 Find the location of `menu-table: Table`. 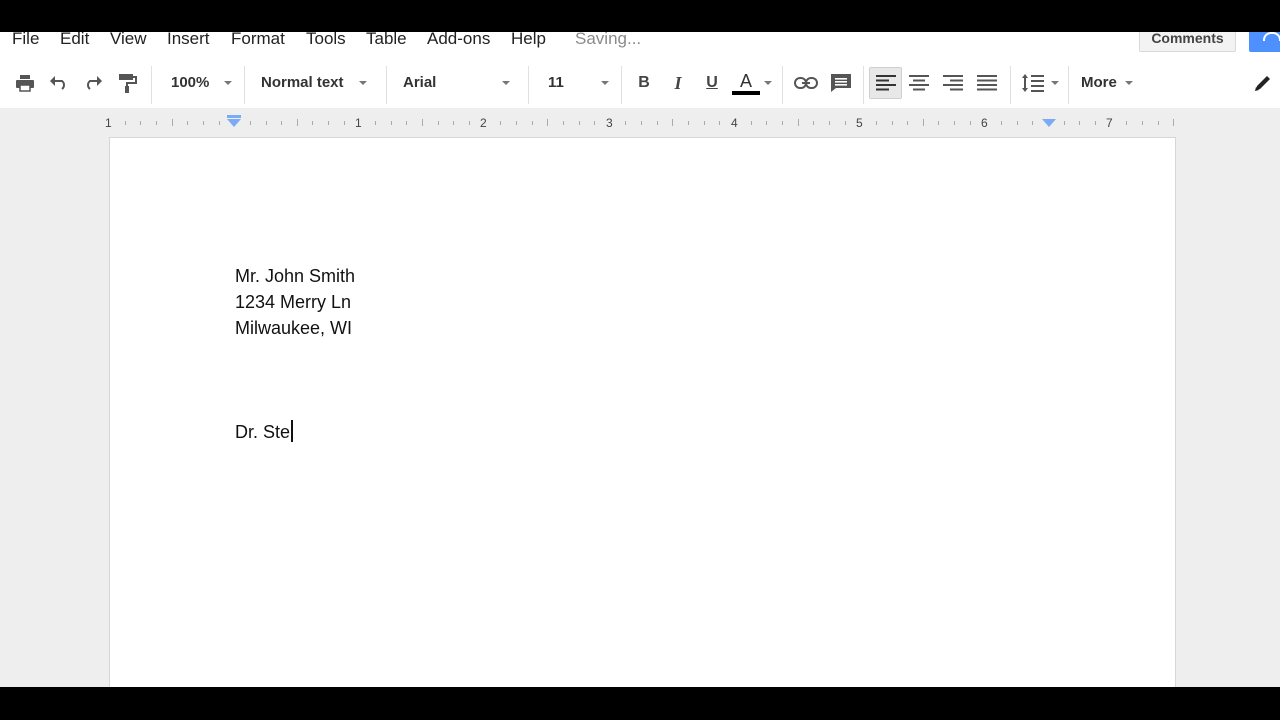

menu-table: Table is located at coordinates (386, 45).